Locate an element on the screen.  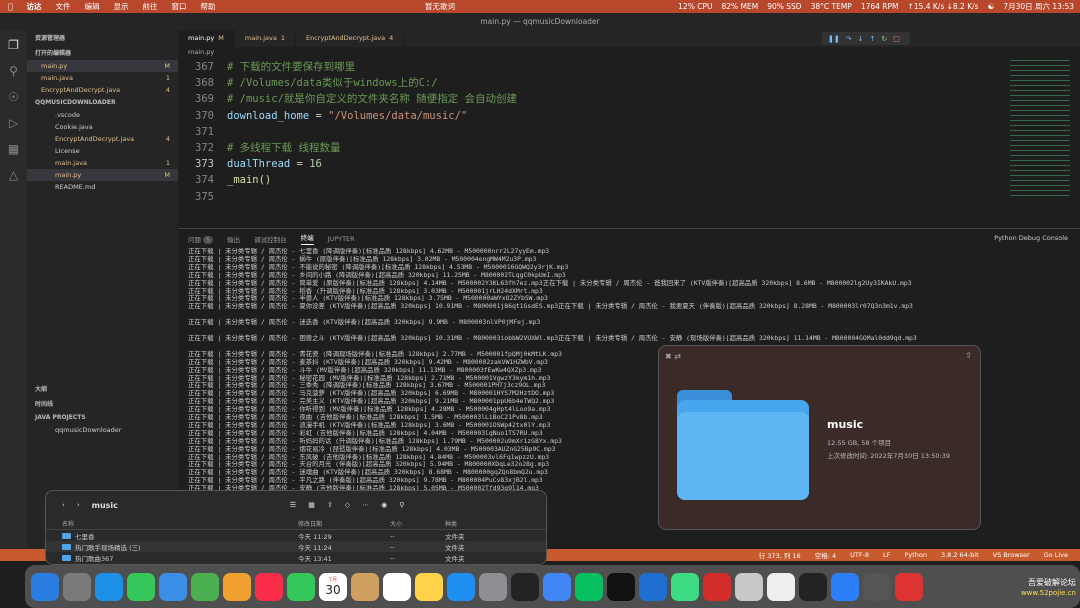
terminal-selector: Python Debug Console is located at coordinates (1031, 238).